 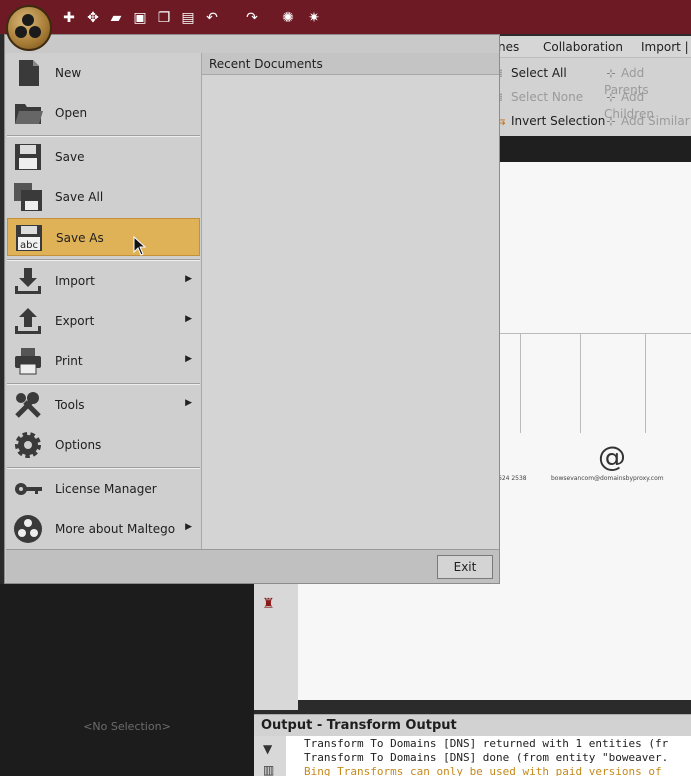 I want to click on menu-item-label: Save As, so click(x=80, y=238).